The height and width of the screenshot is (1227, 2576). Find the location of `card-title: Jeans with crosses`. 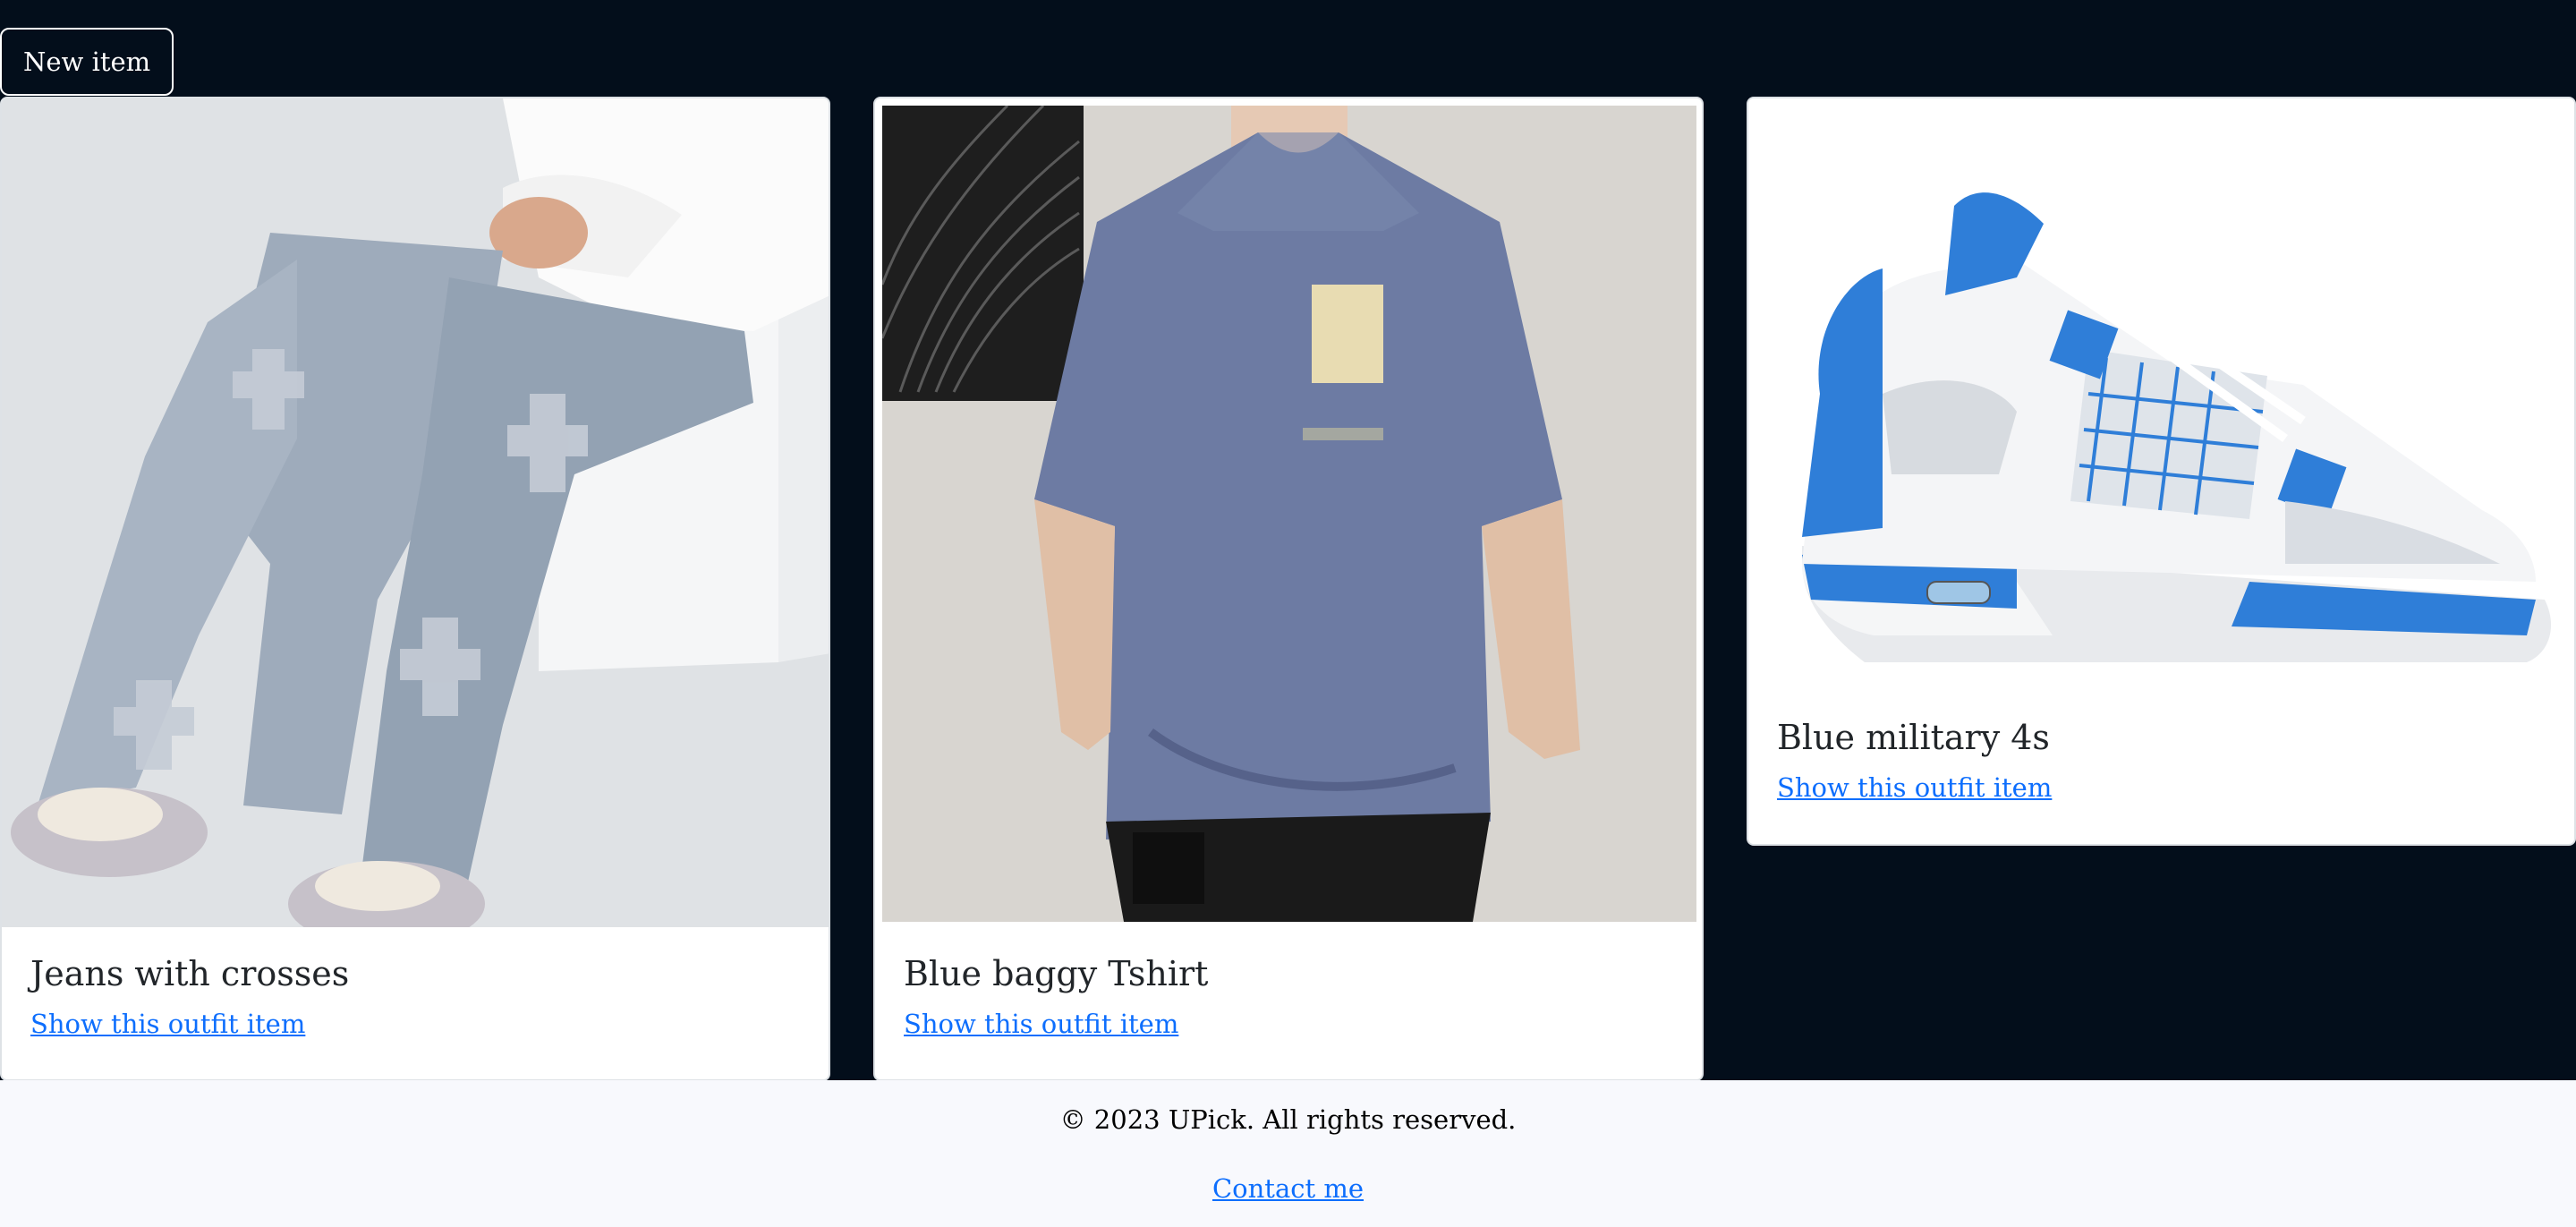

card-title: Jeans with crosses is located at coordinates (190, 974).